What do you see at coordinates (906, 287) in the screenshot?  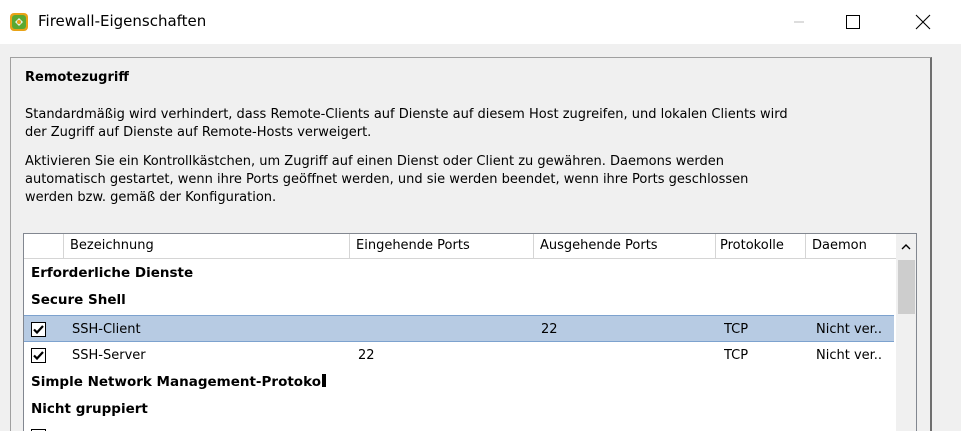 I see `scroll-thumb` at bounding box center [906, 287].